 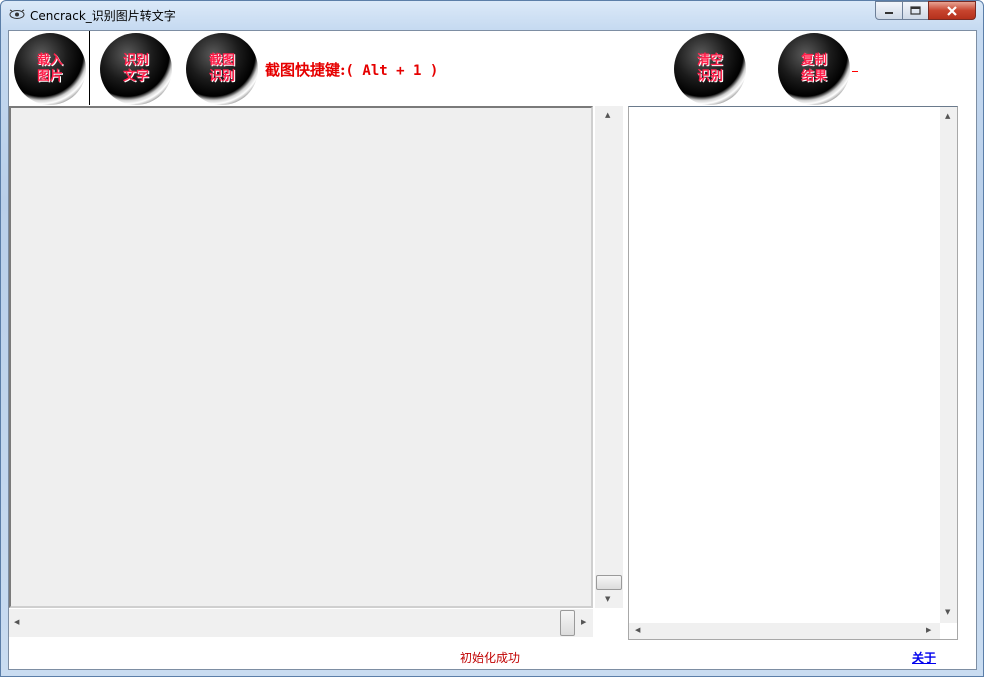 What do you see at coordinates (855, 71) in the screenshot?
I see `divider` at bounding box center [855, 71].